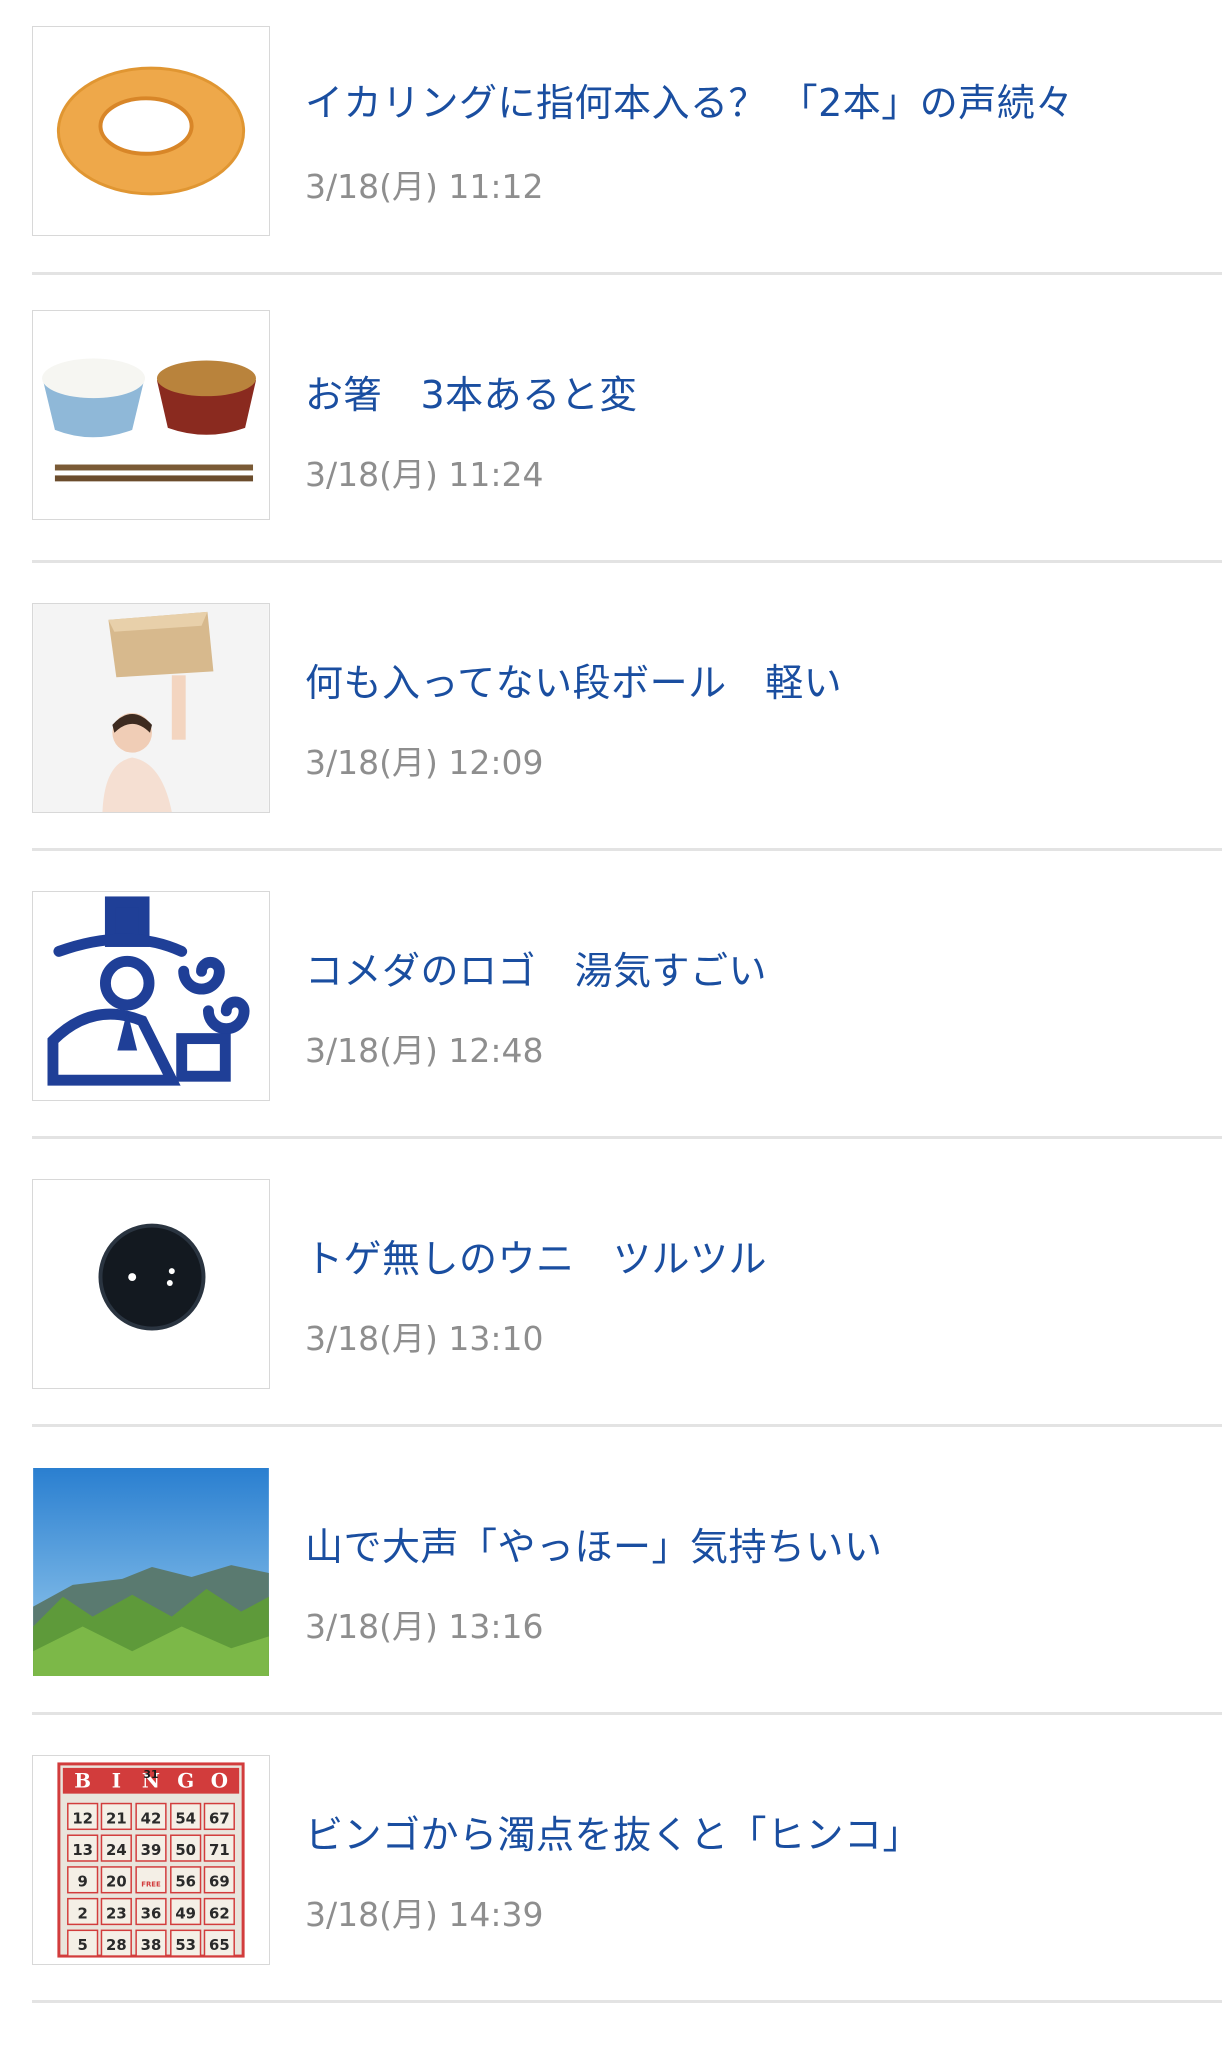  I want to click on bingo-number: 62, so click(219, 1913).